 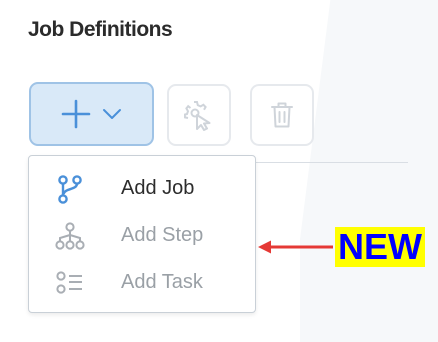 I want to click on add-dropdown-button, so click(x=91, y=114).